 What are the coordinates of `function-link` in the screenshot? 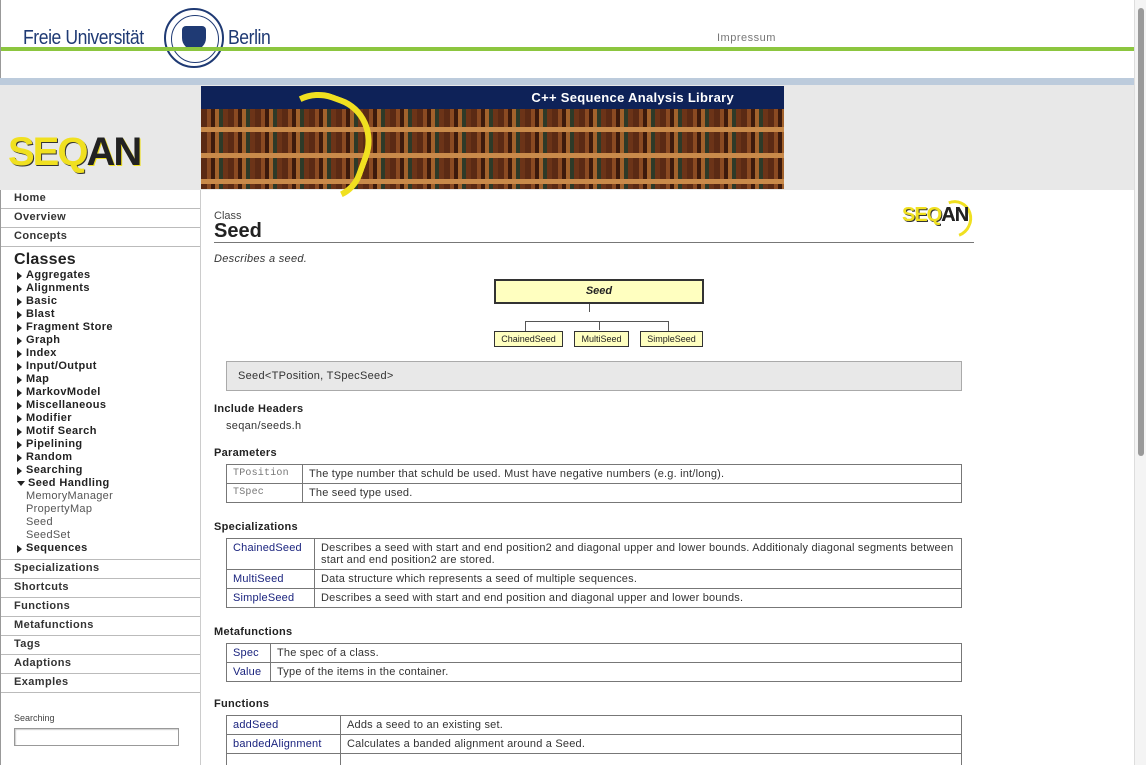 It's located at (283, 759).